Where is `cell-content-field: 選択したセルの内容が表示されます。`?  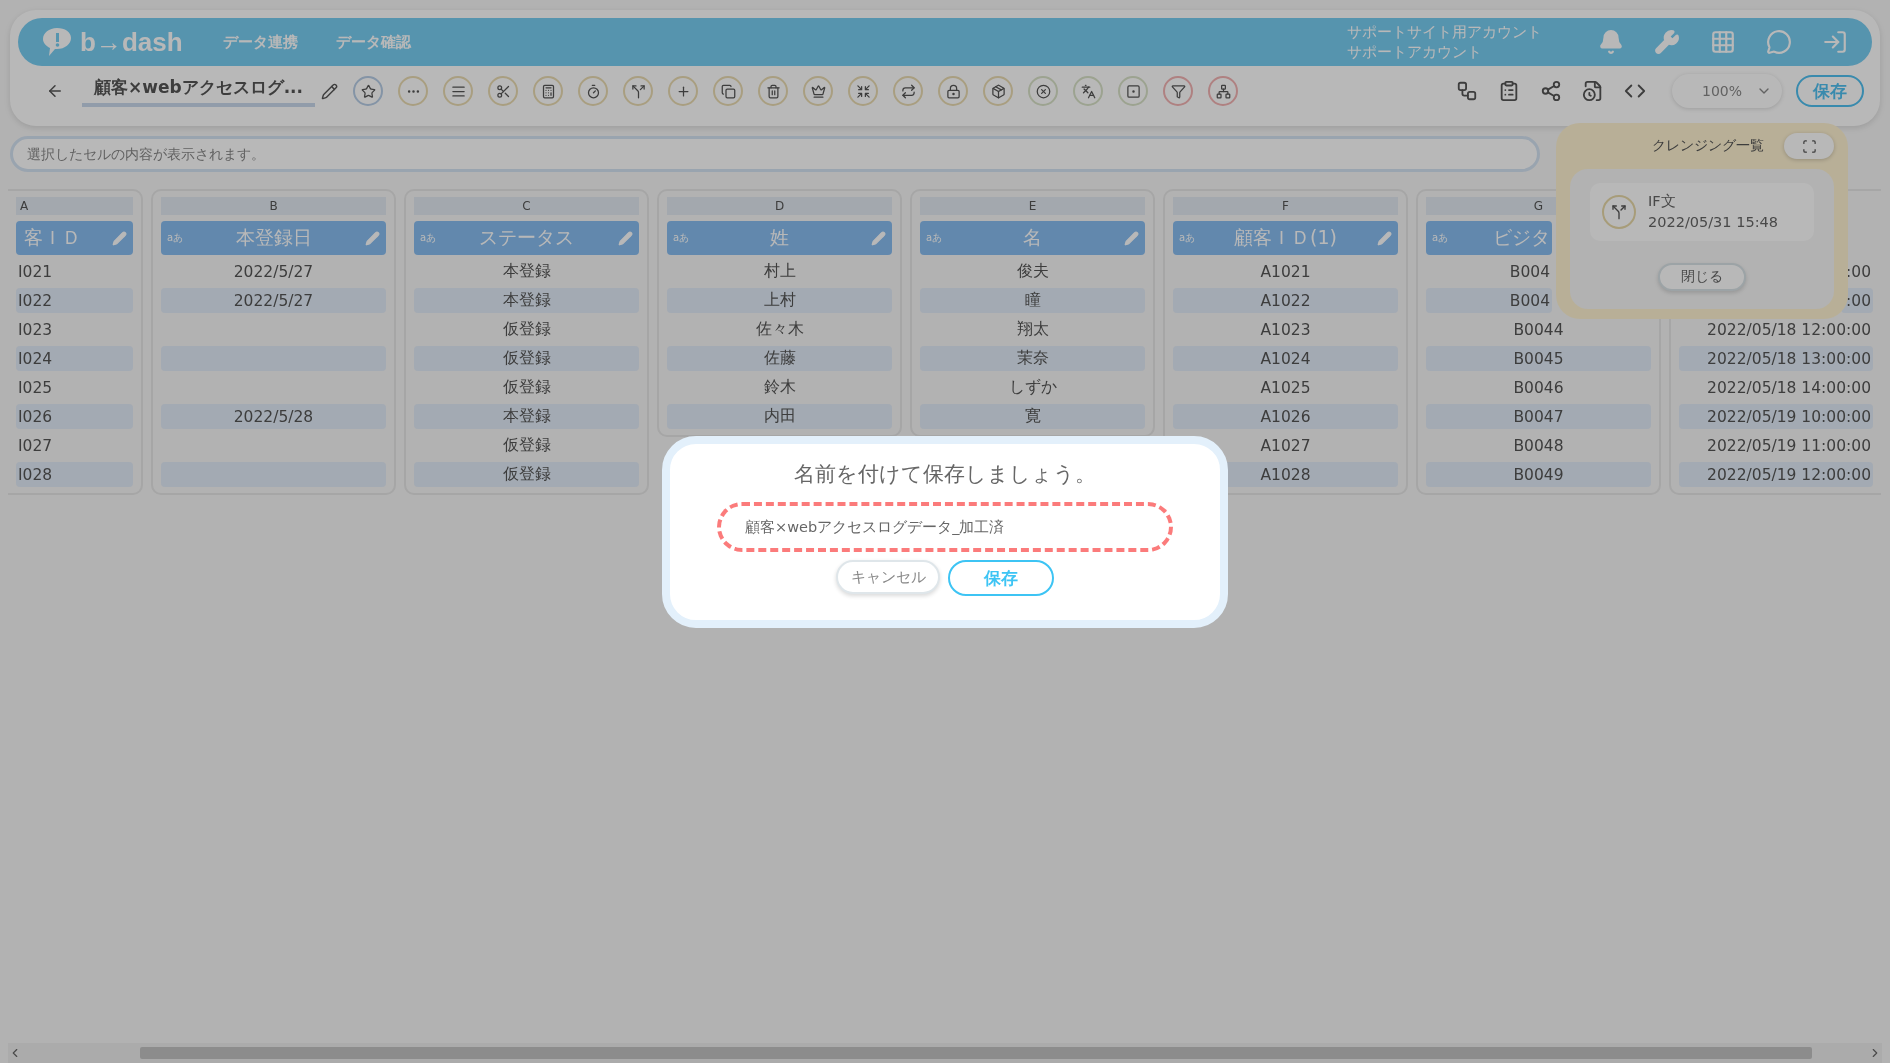 cell-content-field: 選択したセルの内容が表示されます。 is located at coordinates (775, 154).